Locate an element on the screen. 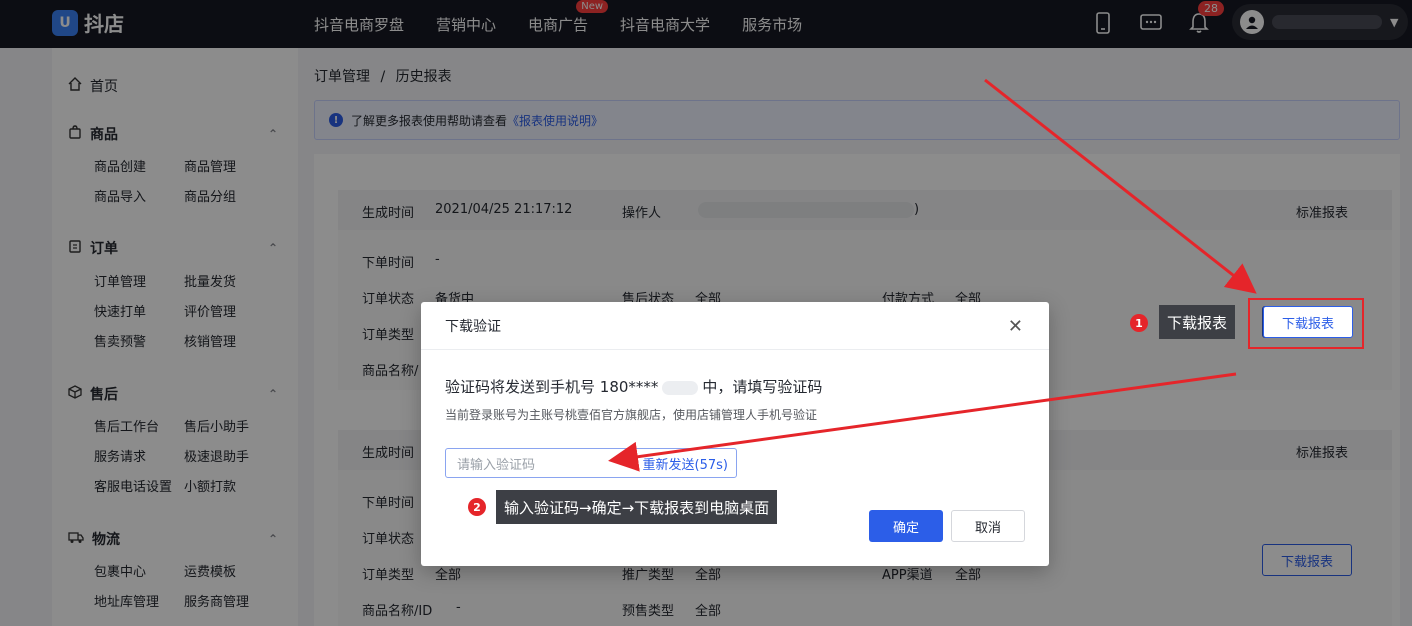  arrow-to-download is located at coordinates (1120, 186).